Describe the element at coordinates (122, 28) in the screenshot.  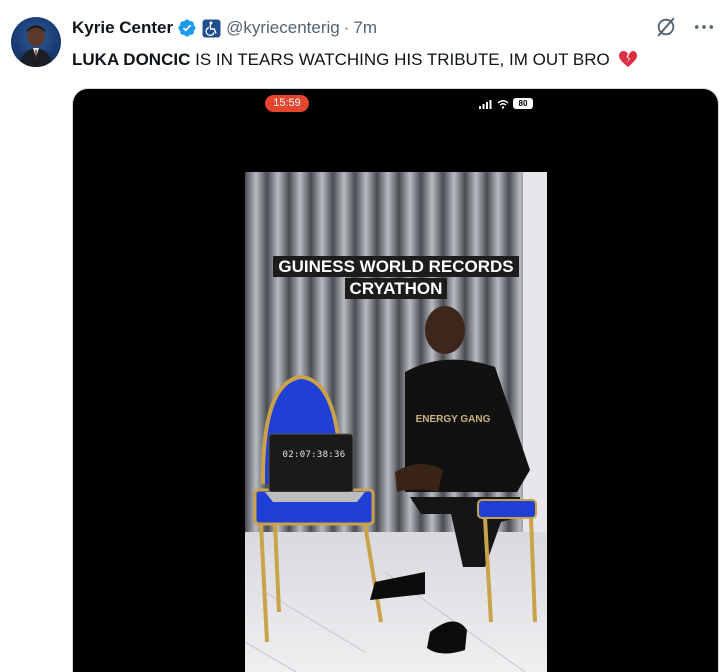
I see `display-name: Kyrie Center` at that location.